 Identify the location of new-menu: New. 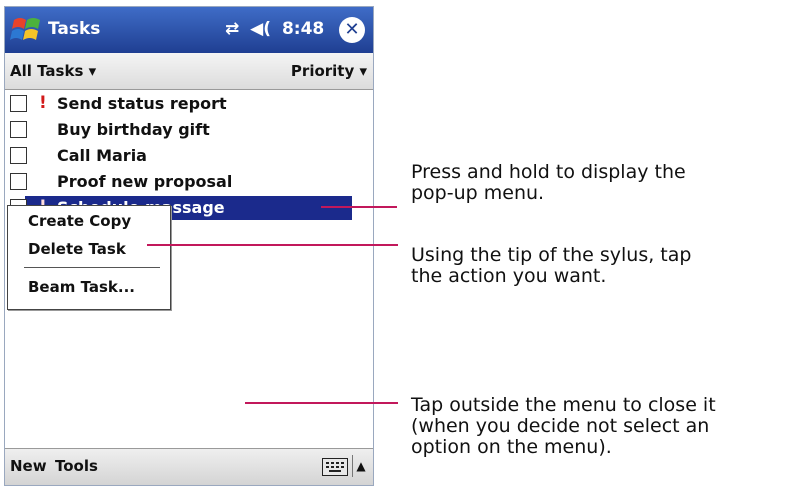
(28, 466).